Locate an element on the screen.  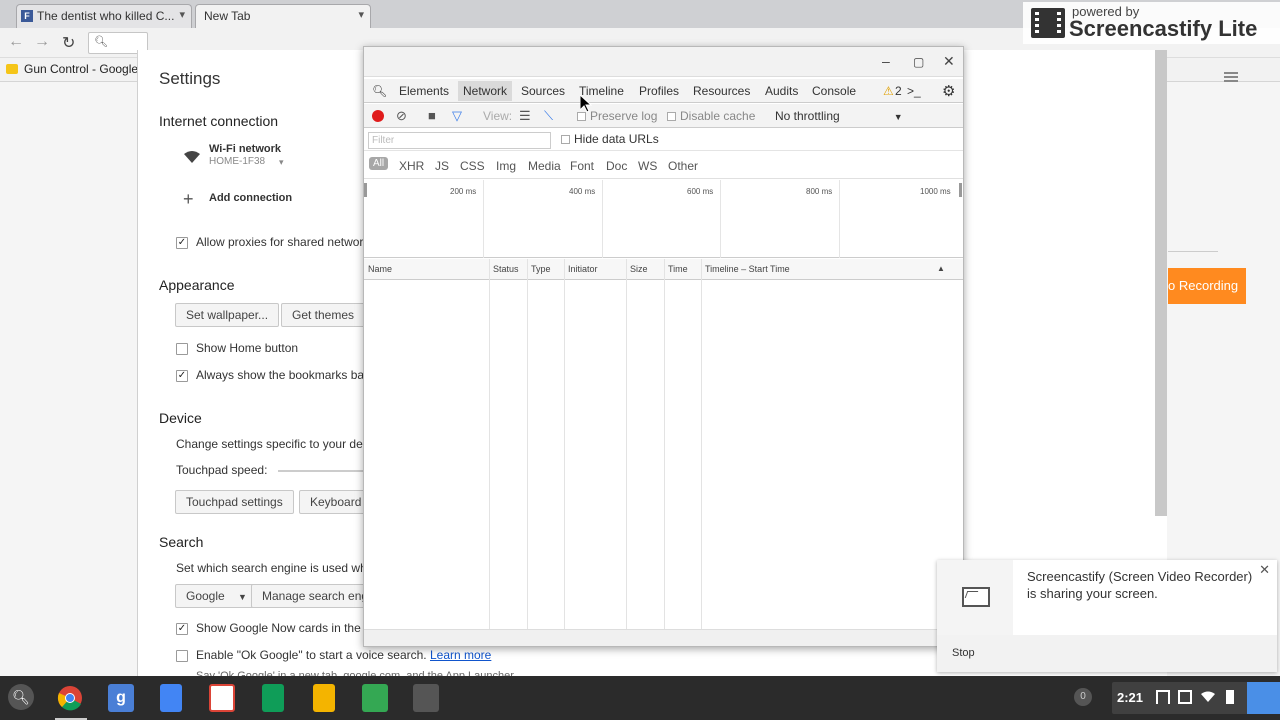
column-status: Status is located at coordinates (506, 269).